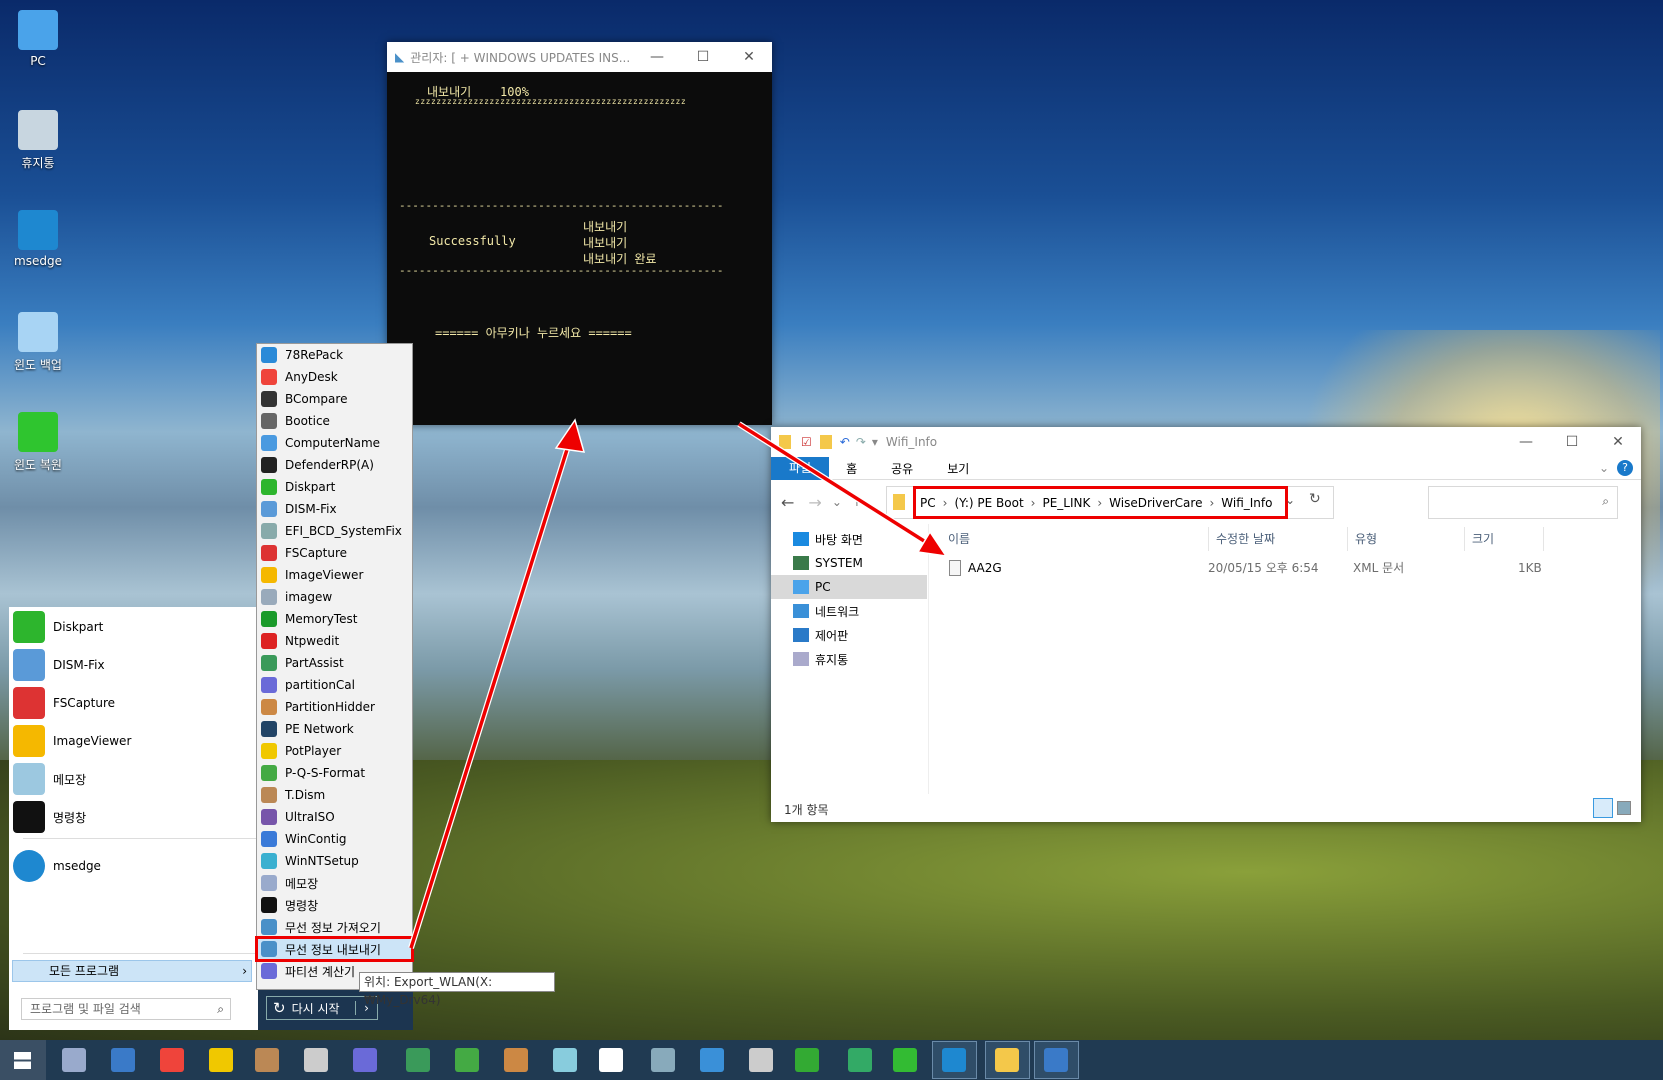 The width and height of the screenshot is (1663, 1080). What do you see at coordinates (1056, 1060) in the screenshot?
I see `wlan-icon` at bounding box center [1056, 1060].